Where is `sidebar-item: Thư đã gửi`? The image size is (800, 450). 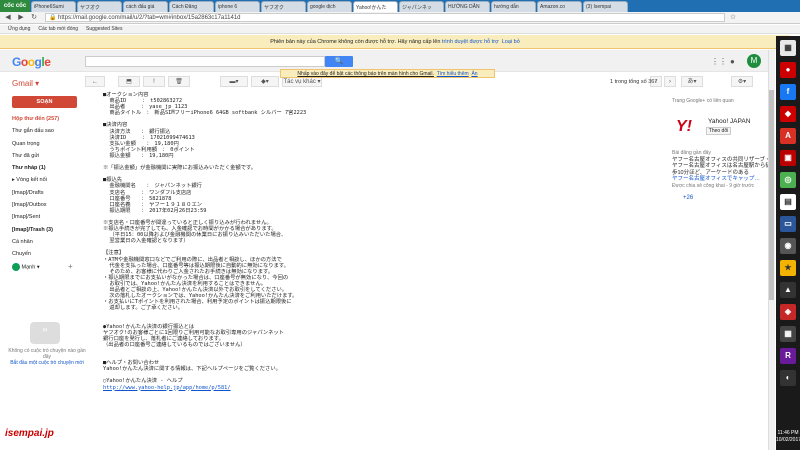
sidebar-item: Thư đã gửi is located at coordinates (47, 156).